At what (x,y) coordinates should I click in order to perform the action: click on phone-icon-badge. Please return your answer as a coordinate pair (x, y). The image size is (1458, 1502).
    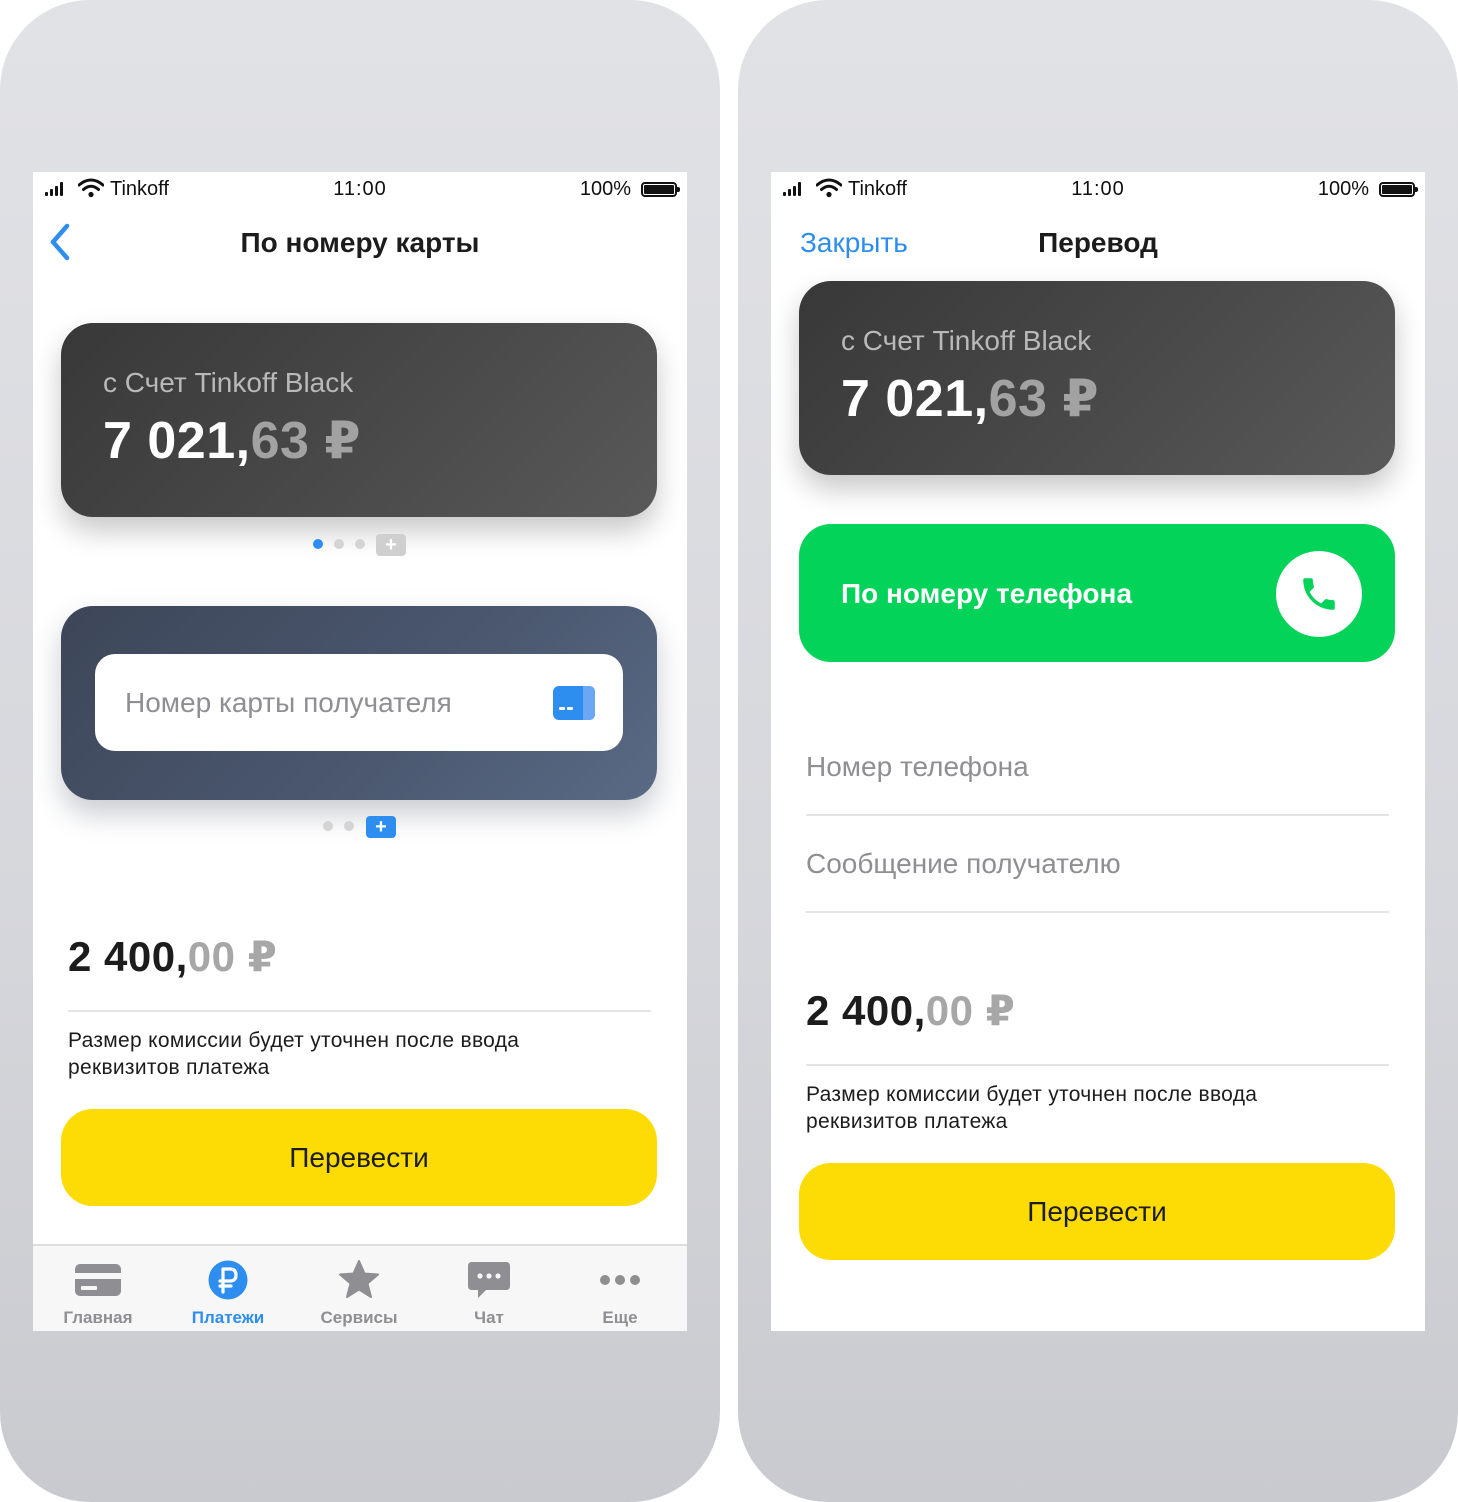
    Looking at the image, I should click on (1319, 594).